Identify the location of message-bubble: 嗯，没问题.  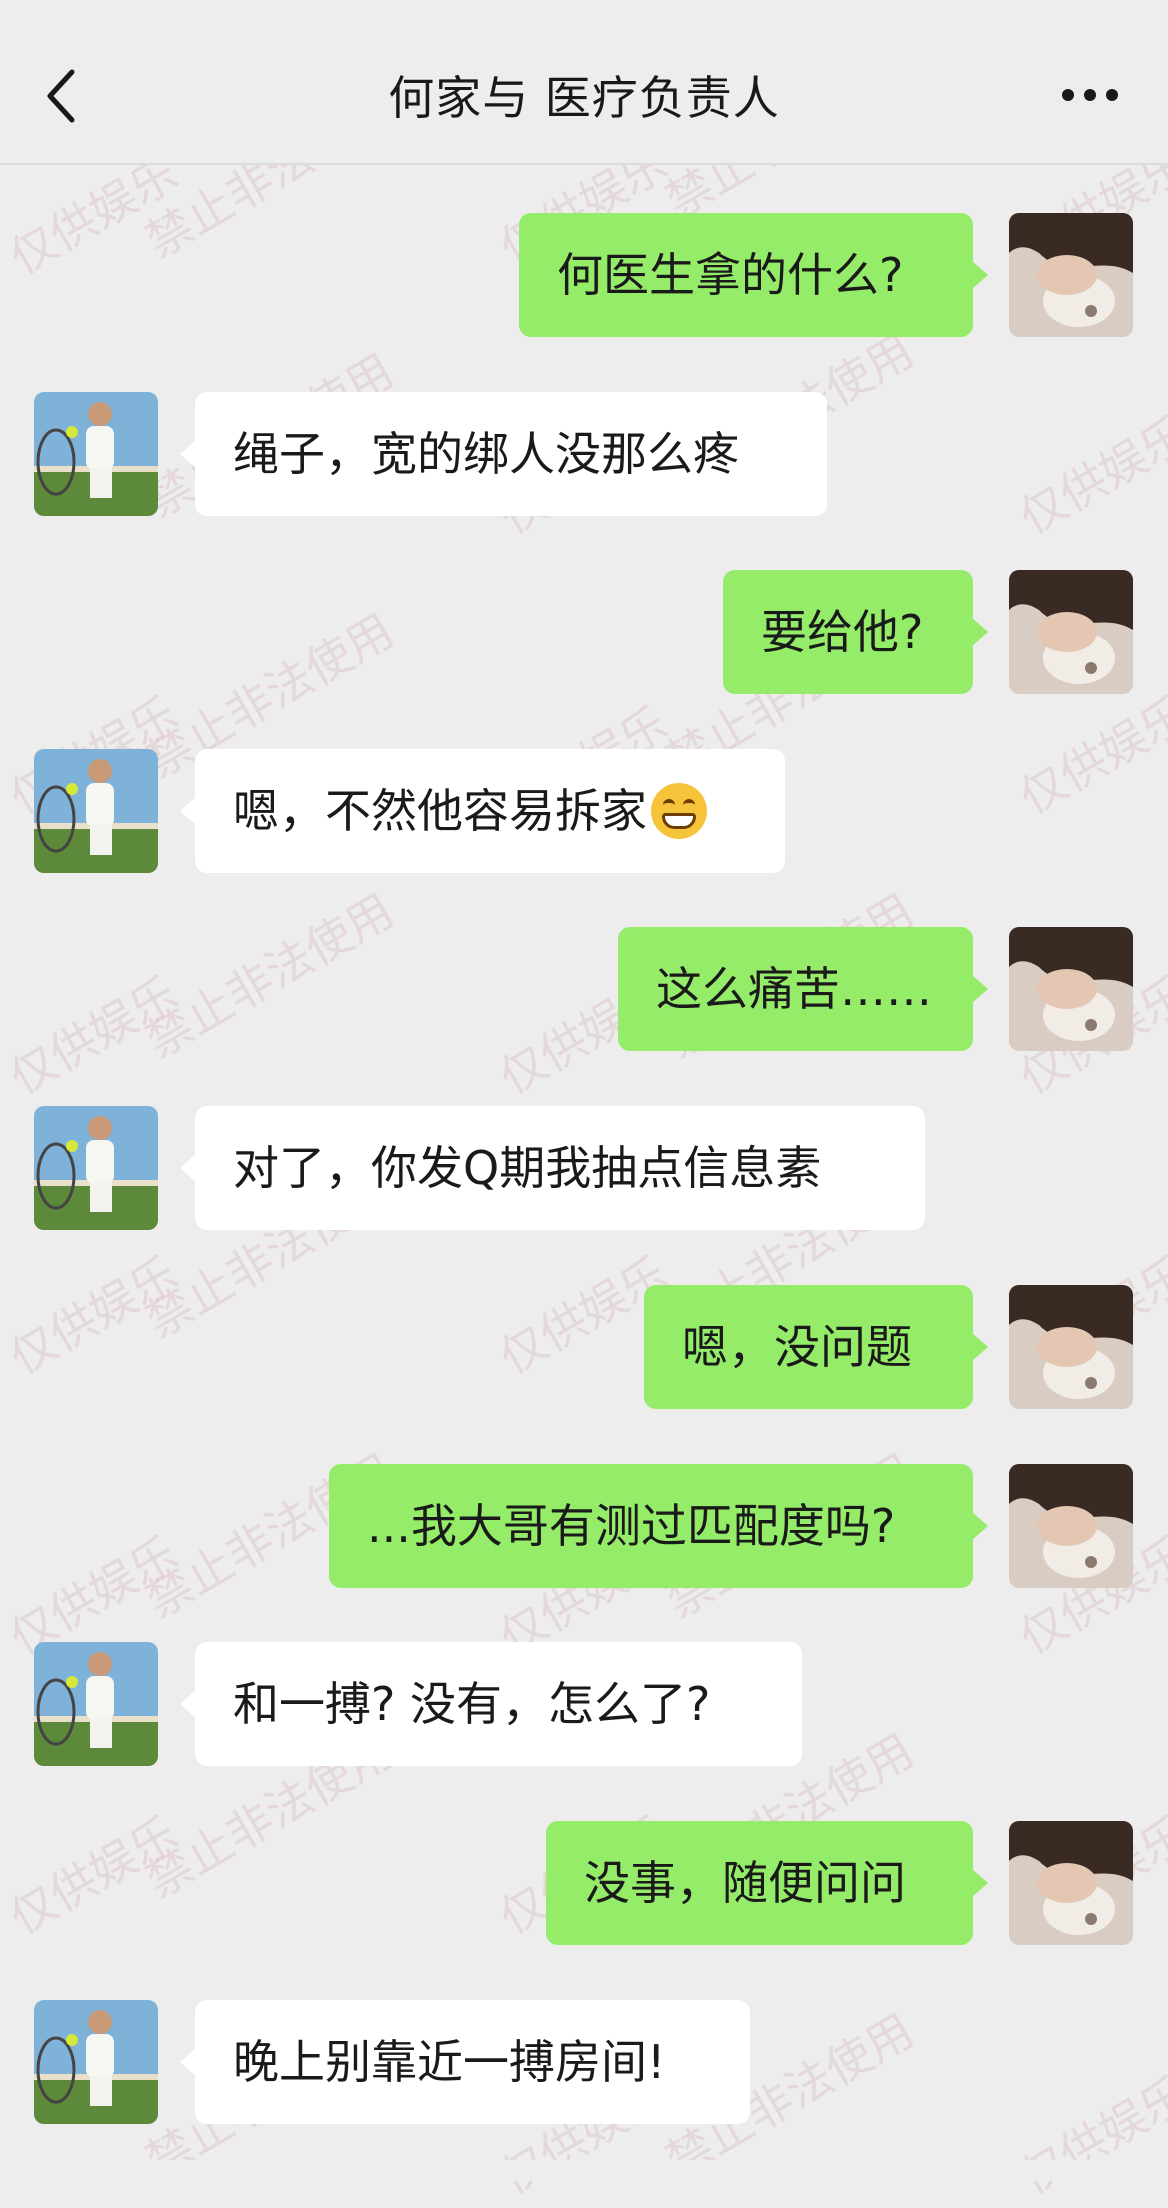
(808, 1347).